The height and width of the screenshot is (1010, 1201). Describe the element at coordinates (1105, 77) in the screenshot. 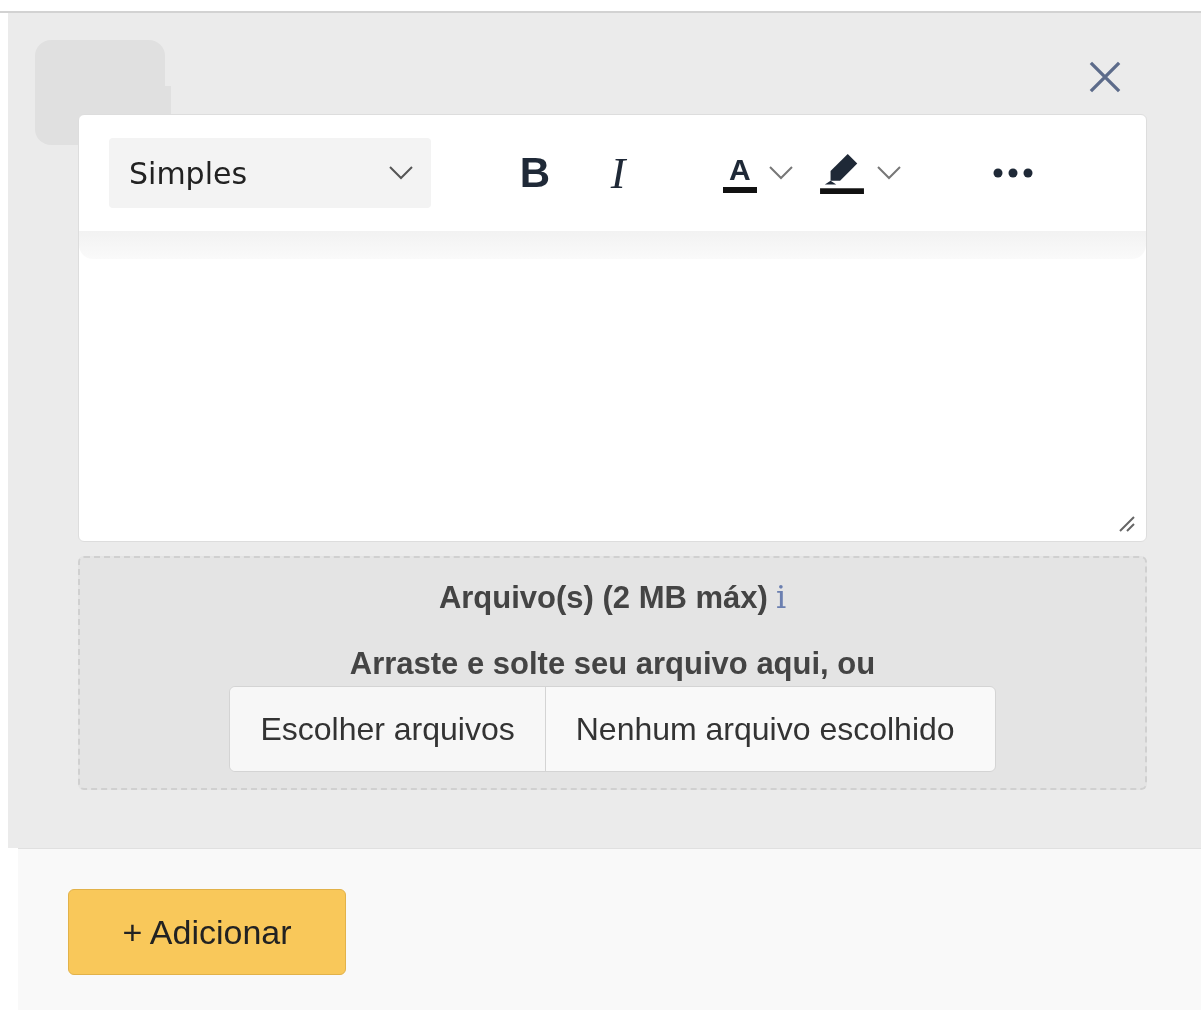

I see `close-icon` at that location.